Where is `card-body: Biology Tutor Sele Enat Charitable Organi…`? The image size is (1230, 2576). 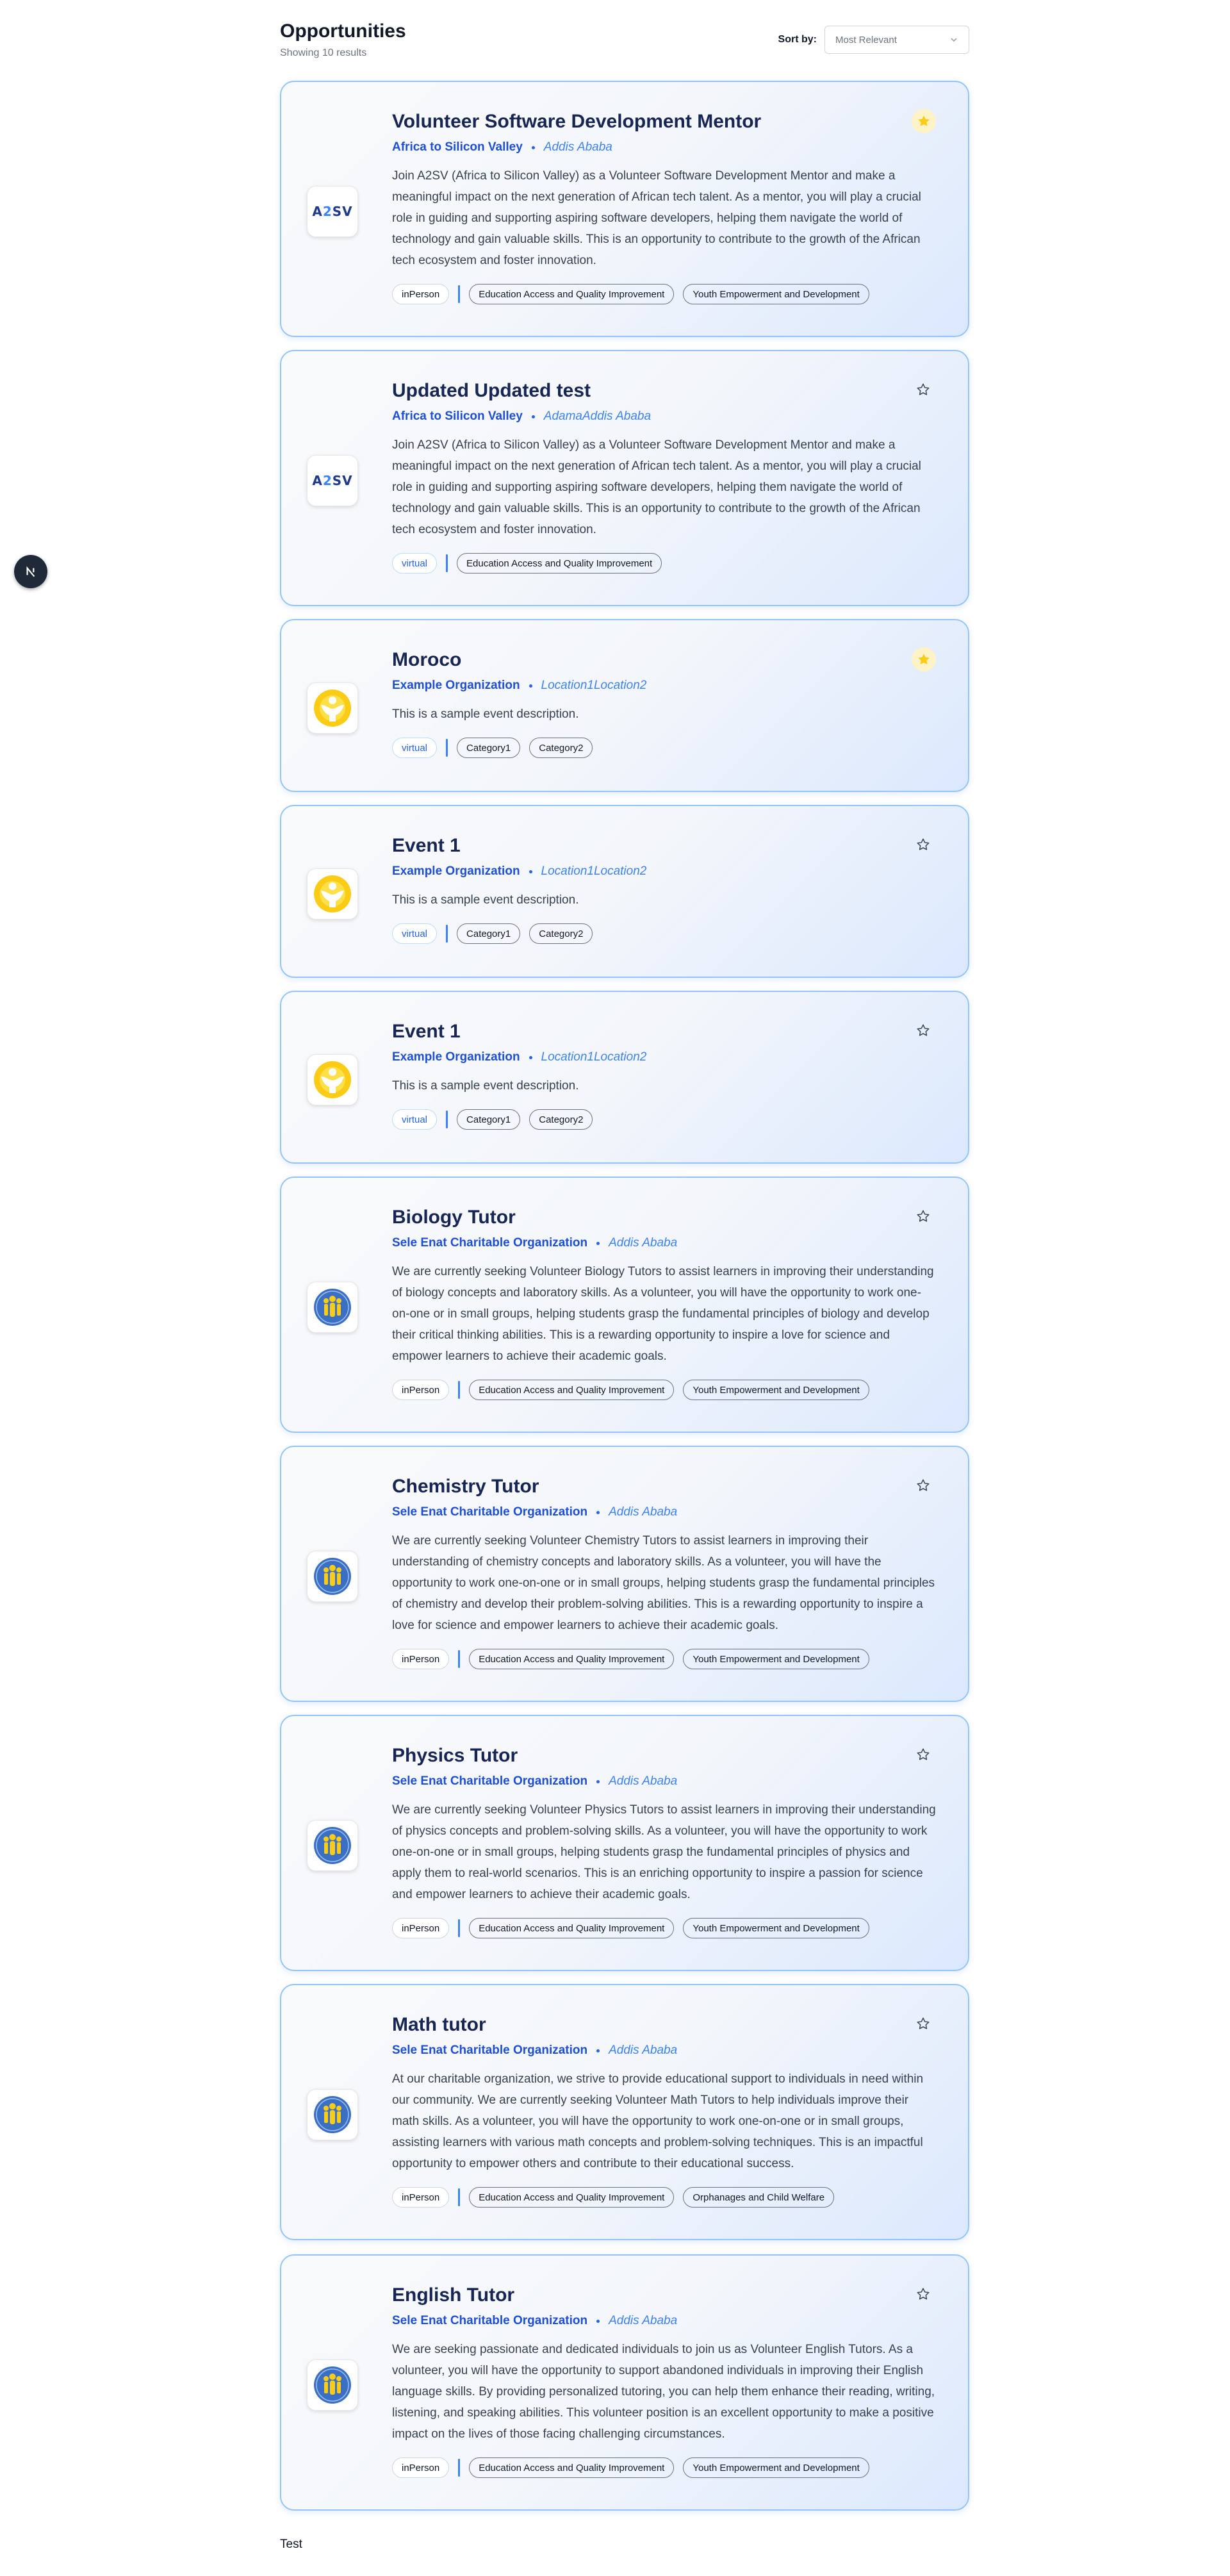
card-body: Biology Tutor Sele Enat Charitable Organi… is located at coordinates (664, 1303).